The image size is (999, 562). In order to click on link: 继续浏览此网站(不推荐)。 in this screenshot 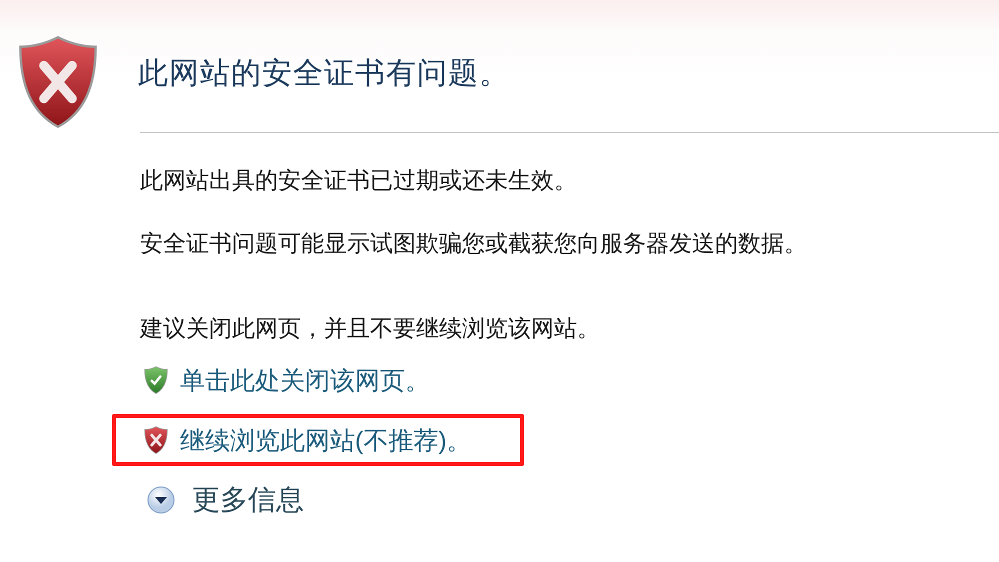, I will do `click(326, 440)`.